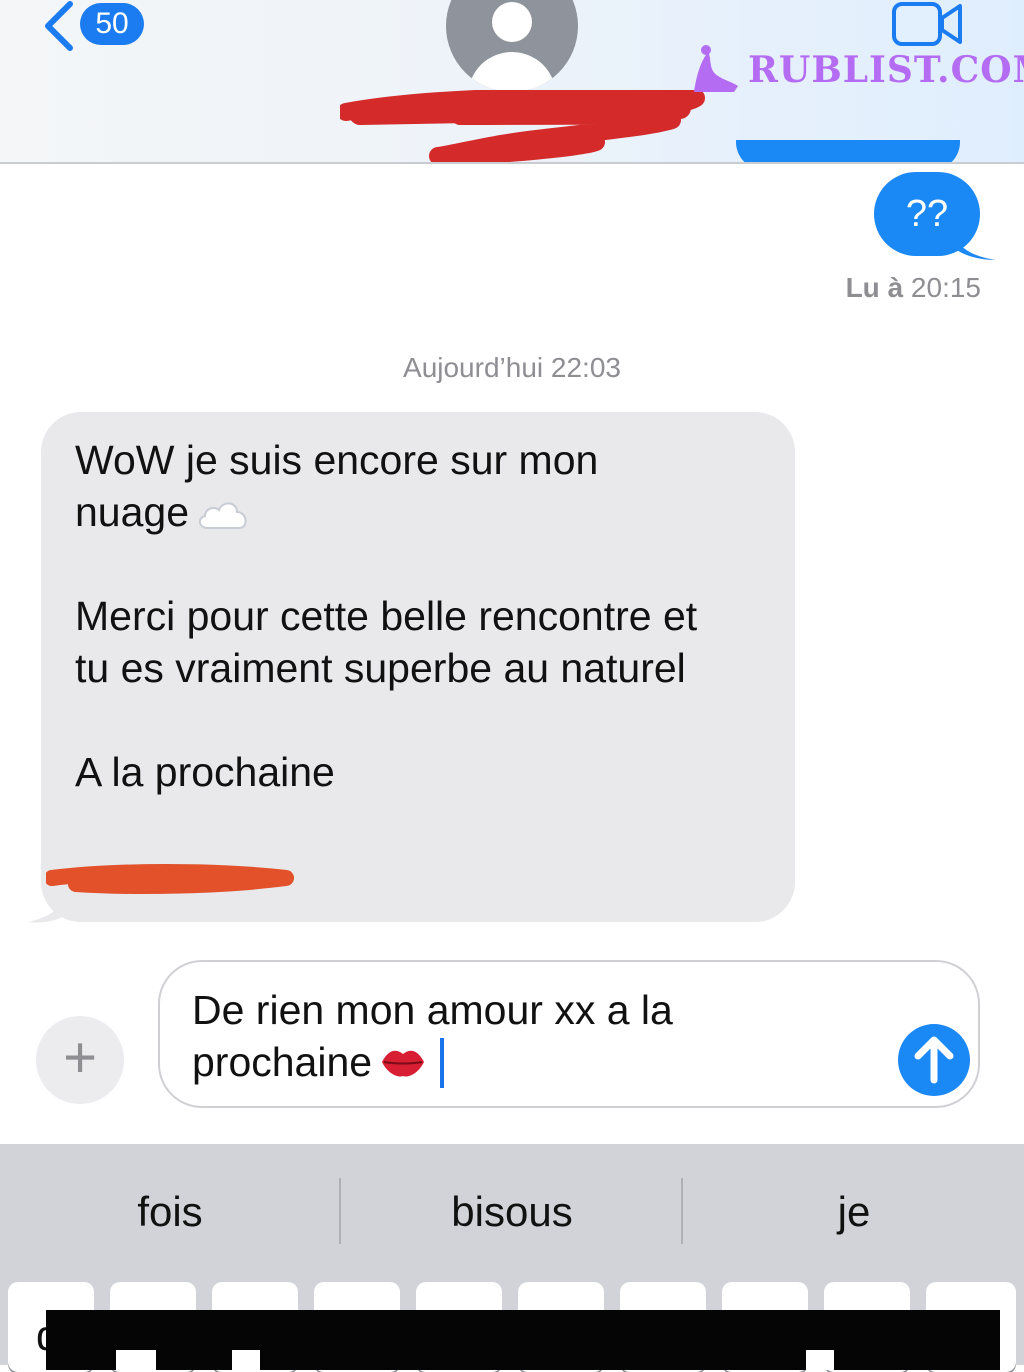 The image size is (1024, 1372). Describe the element at coordinates (223, 516) in the screenshot. I see `cloud-emoji-icon` at that location.